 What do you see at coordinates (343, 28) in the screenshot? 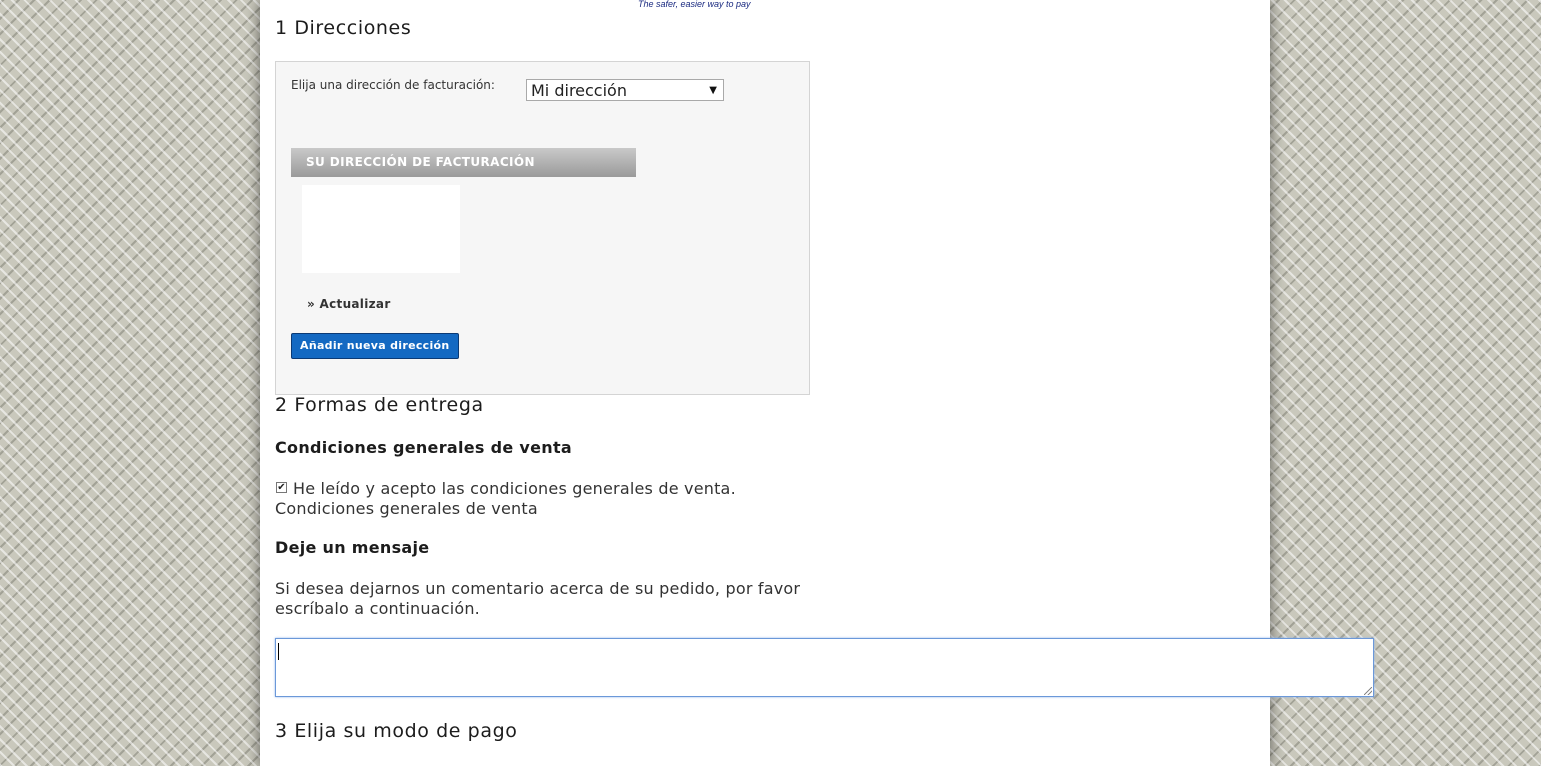
I see `step-addresses-title: 1 Direcciones` at bounding box center [343, 28].